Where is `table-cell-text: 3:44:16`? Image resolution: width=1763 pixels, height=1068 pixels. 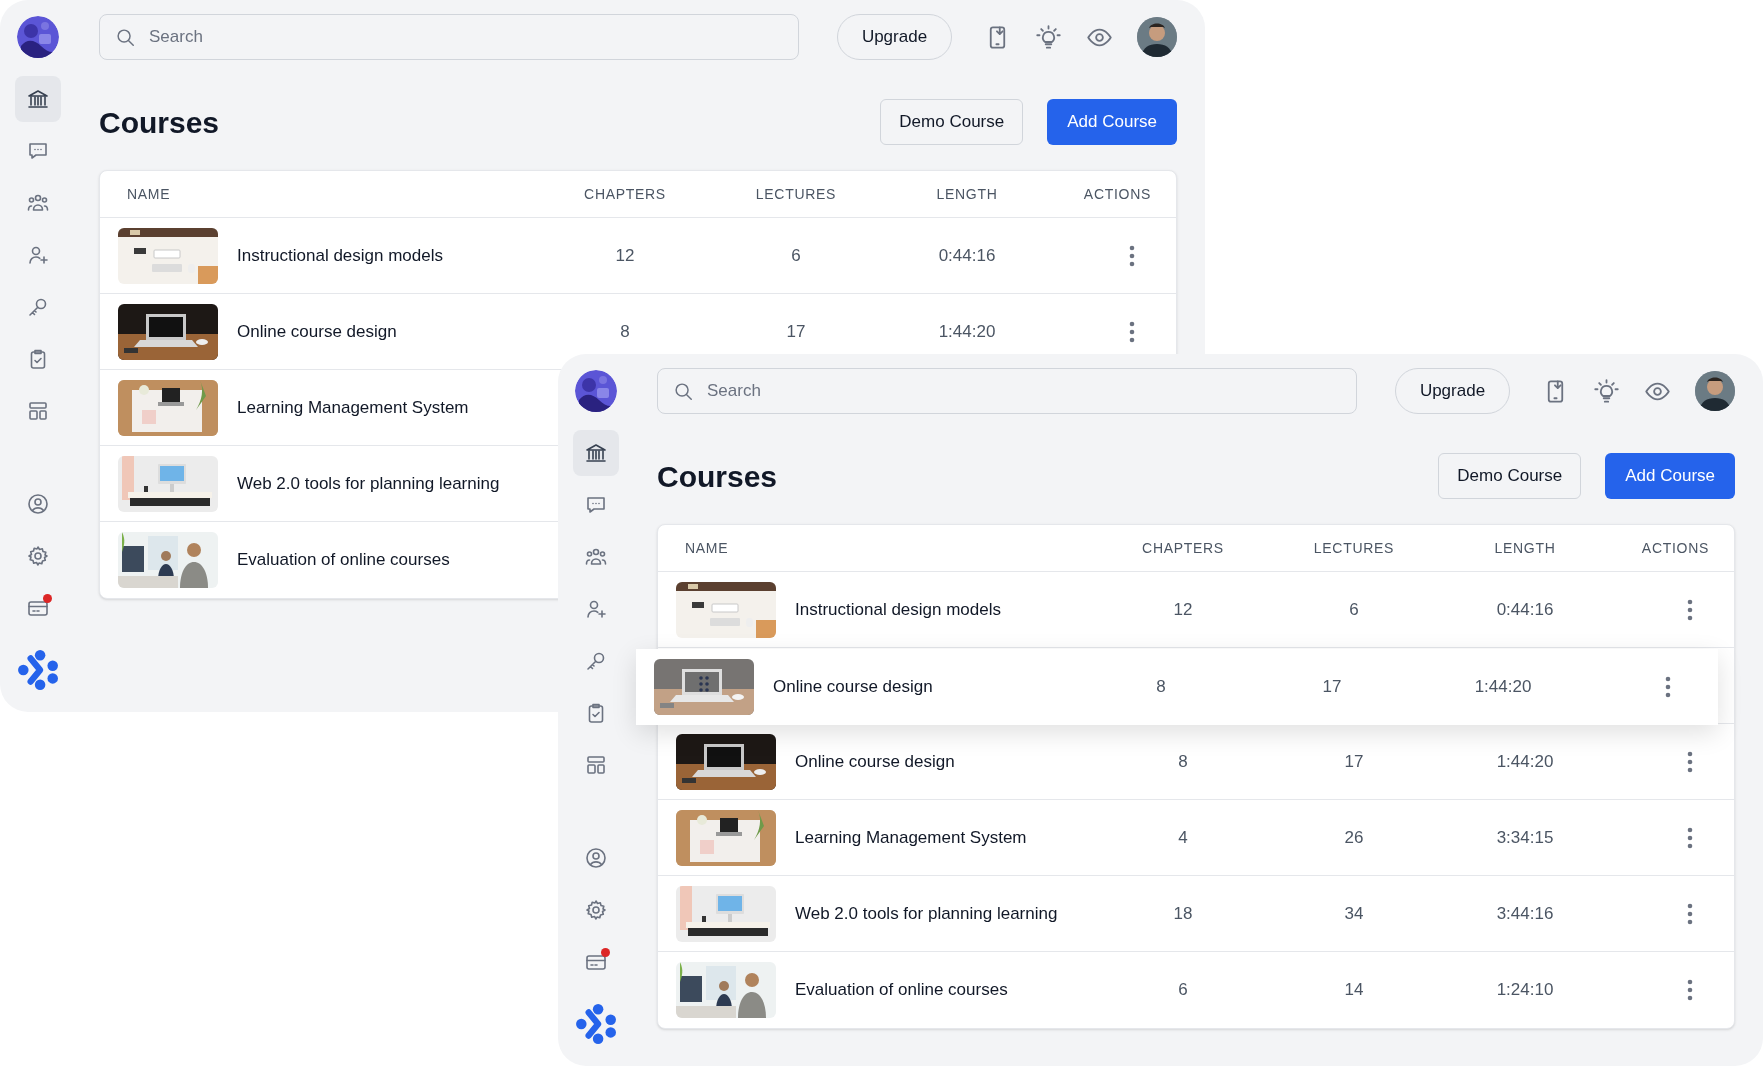
table-cell-text: 3:44:16 is located at coordinates (1525, 913).